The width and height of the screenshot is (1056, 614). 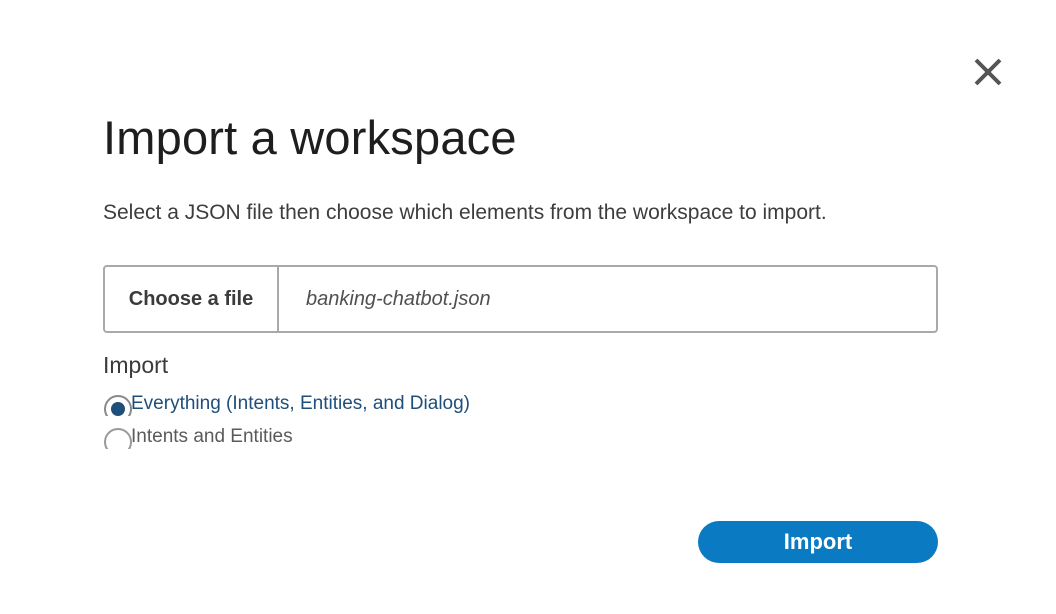 I want to click on file-picker: Choose a file banking-chatbot.json, so click(x=520, y=299).